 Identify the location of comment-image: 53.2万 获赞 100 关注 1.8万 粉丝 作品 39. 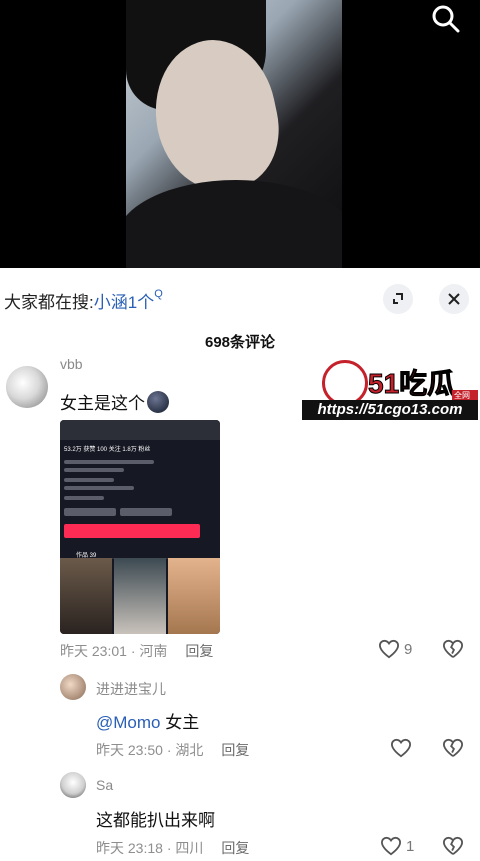
(140, 527).